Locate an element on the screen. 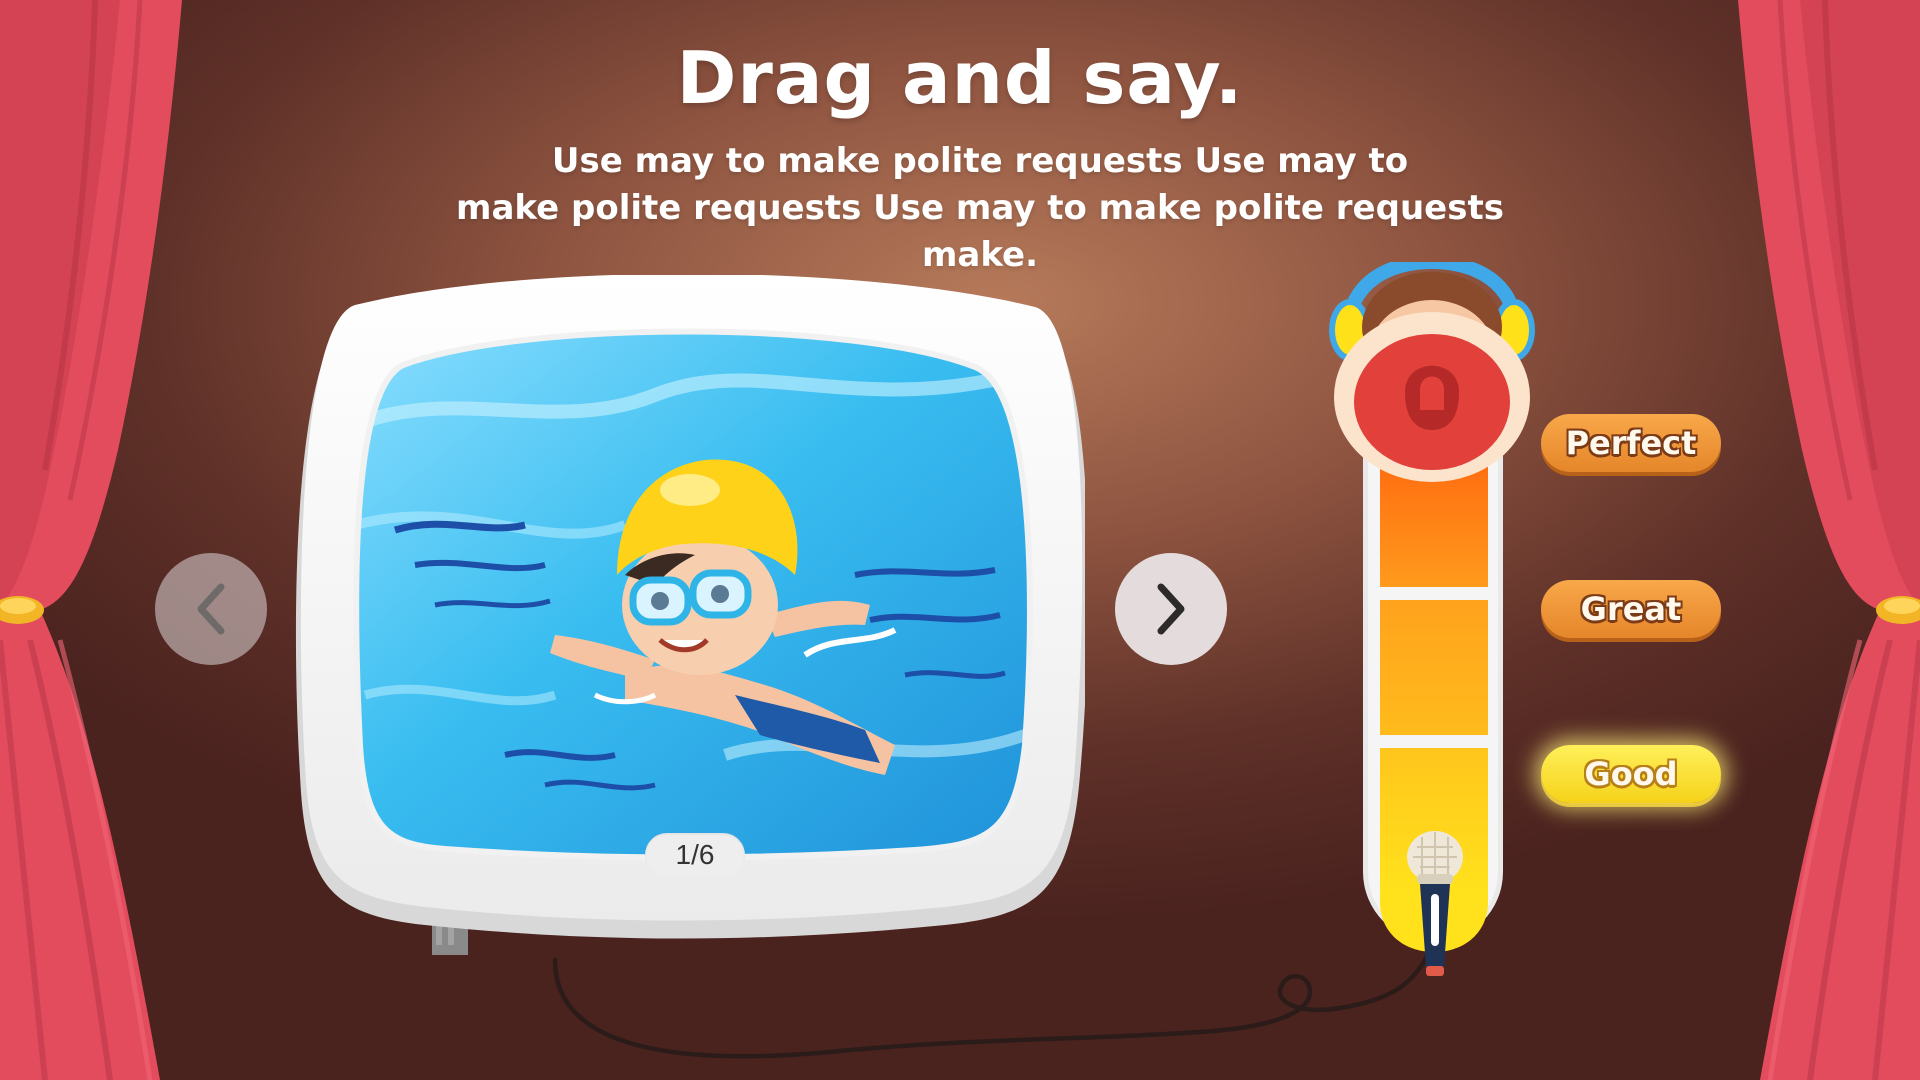 The width and height of the screenshot is (1920, 1080). voice-score-meter is located at coordinates (1432, 619).